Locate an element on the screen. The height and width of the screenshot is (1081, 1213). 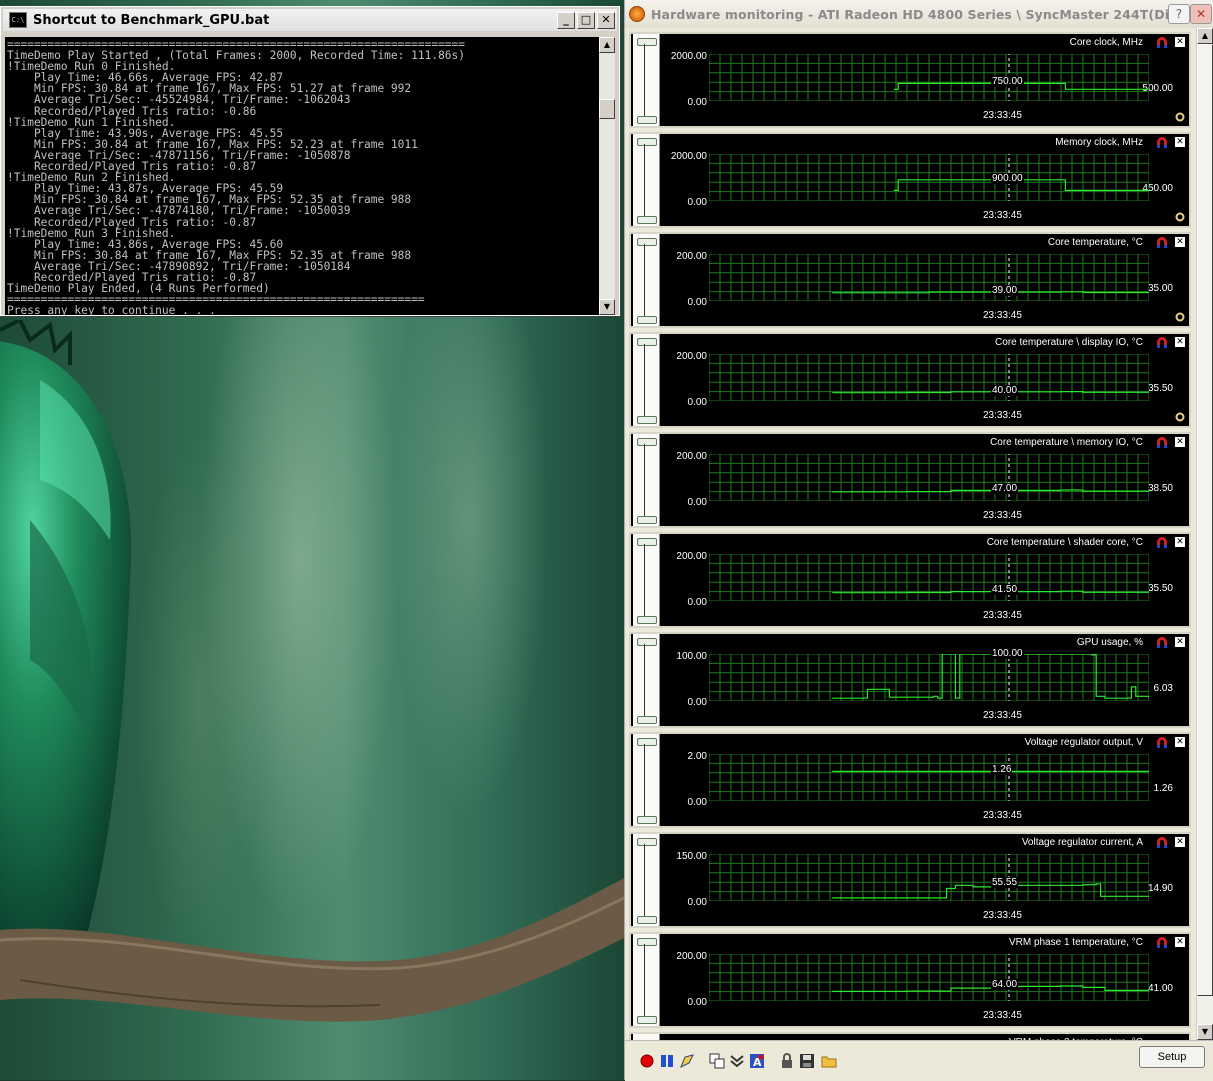
graph-current-value: 38.50 is located at coordinates (1160, 488).